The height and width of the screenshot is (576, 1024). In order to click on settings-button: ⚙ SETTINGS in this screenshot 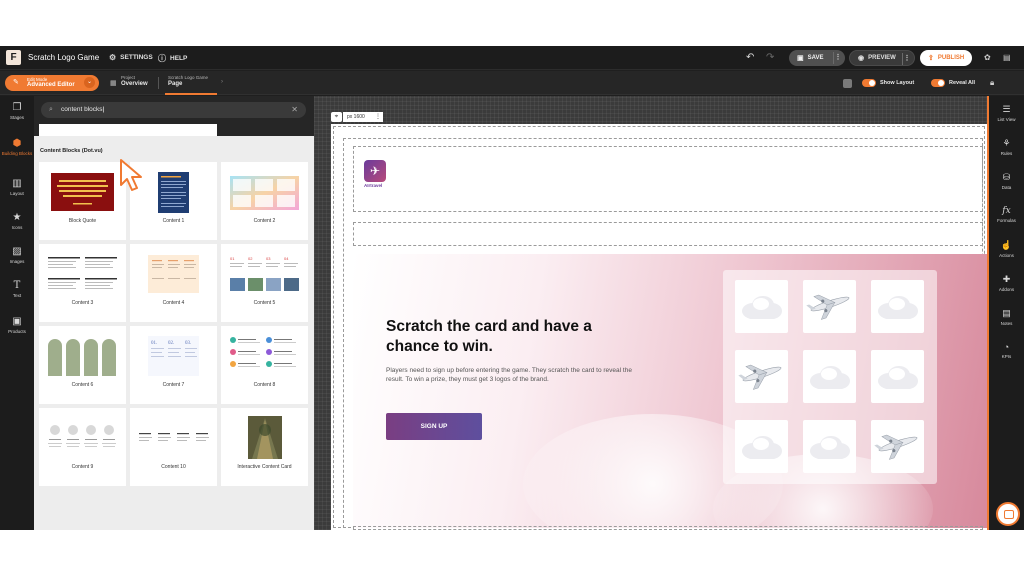, I will do `click(131, 57)`.